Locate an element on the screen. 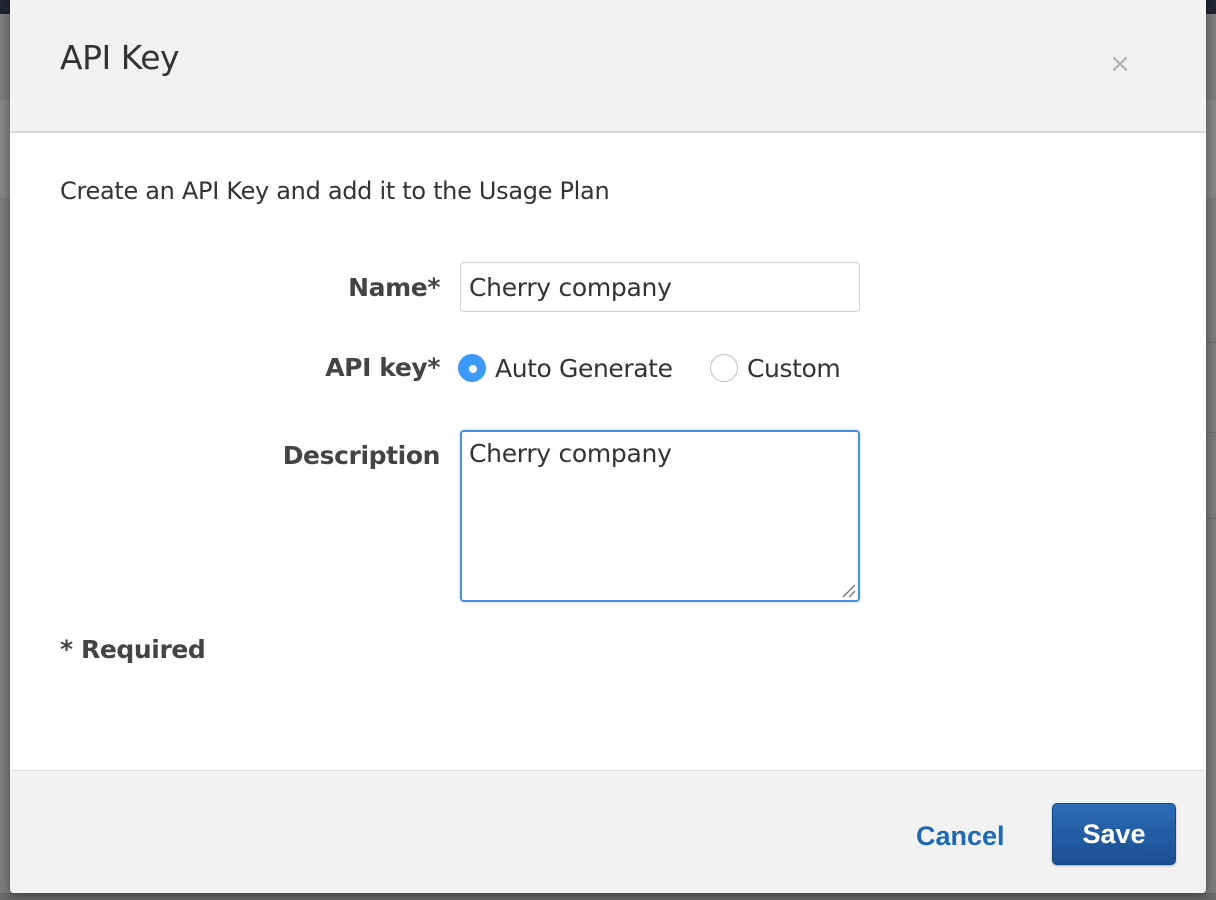 This screenshot has width=1216, height=900. custom-label: Custom is located at coordinates (794, 368).